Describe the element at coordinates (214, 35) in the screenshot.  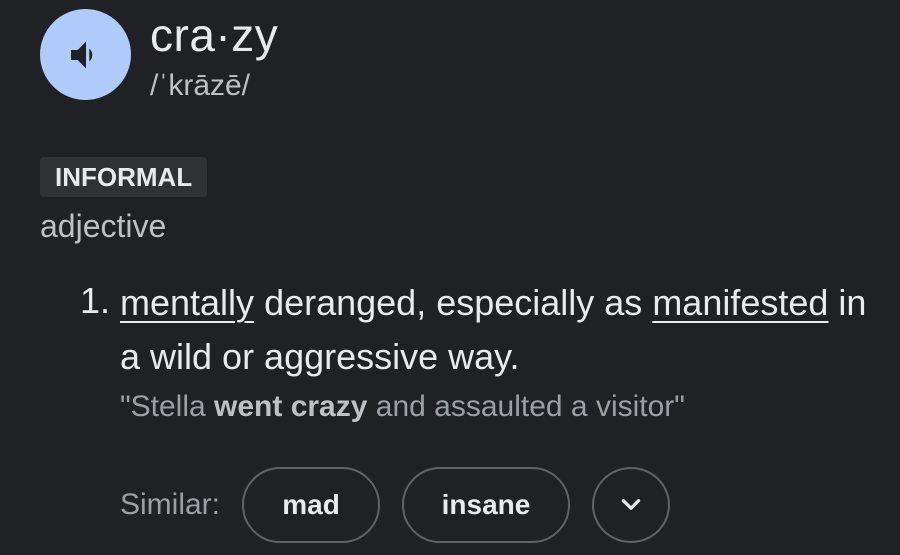
I see `headword: cra·zy` at that location.